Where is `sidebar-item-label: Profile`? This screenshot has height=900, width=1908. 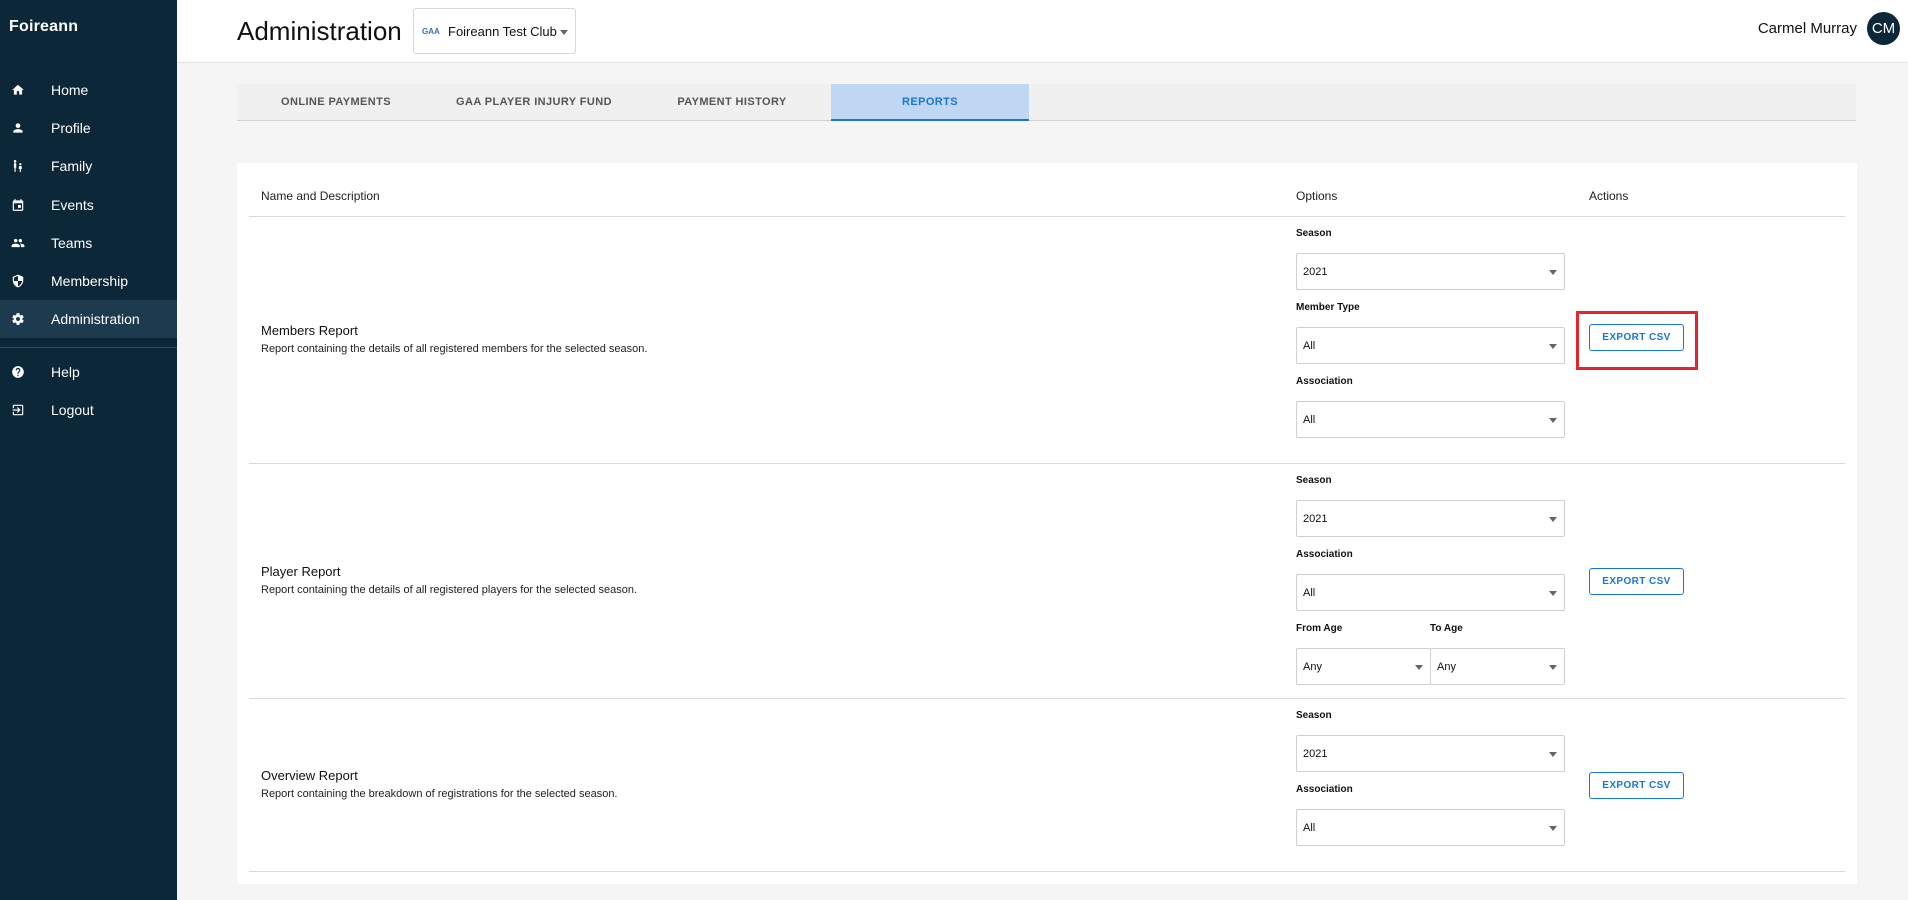
sidebar-item-label: Profile is located at coordinates (71, 128).